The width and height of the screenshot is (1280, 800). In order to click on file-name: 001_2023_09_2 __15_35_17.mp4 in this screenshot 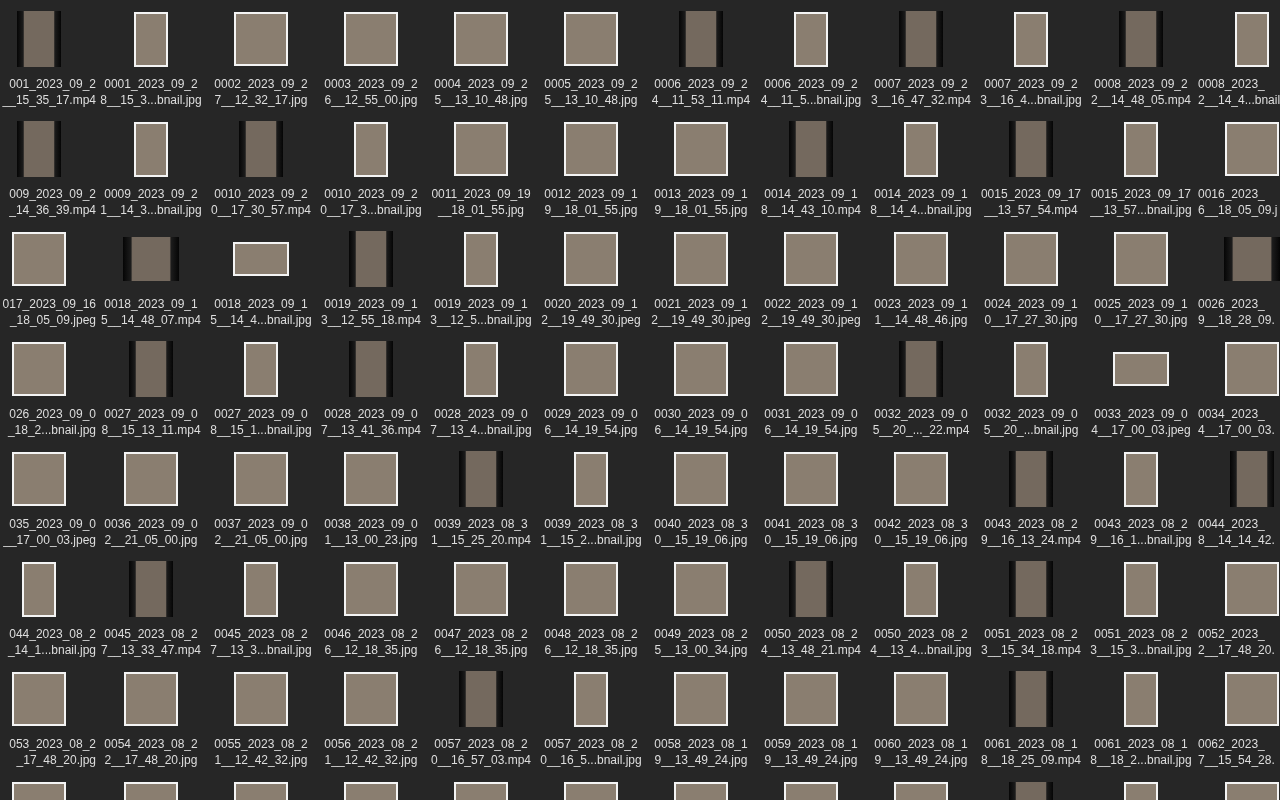, I will do `click(49, 92)`.